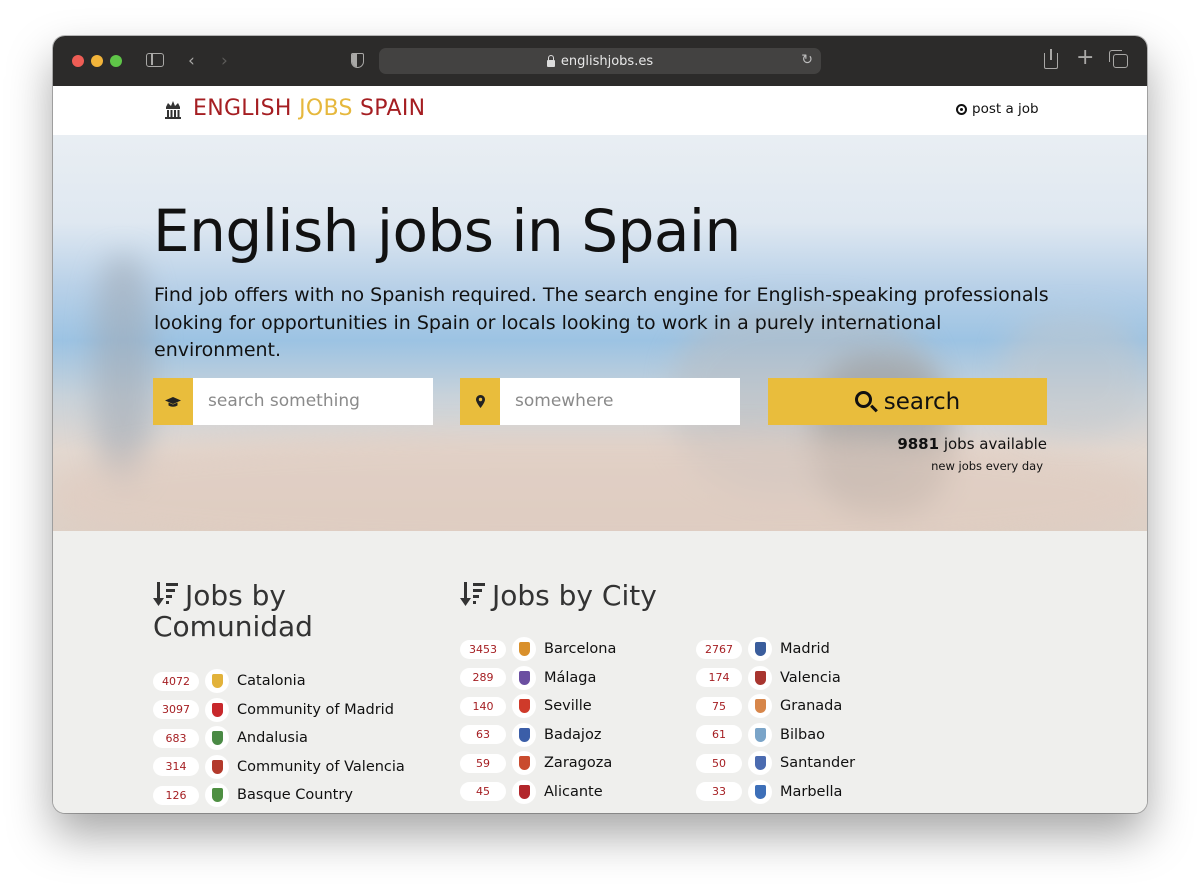 This screenshot has height=884, width=1200. What do you see at coordinates (818, 763) in the screenshot?
I see `location-name: Santander` at bounding box center [818, 763].